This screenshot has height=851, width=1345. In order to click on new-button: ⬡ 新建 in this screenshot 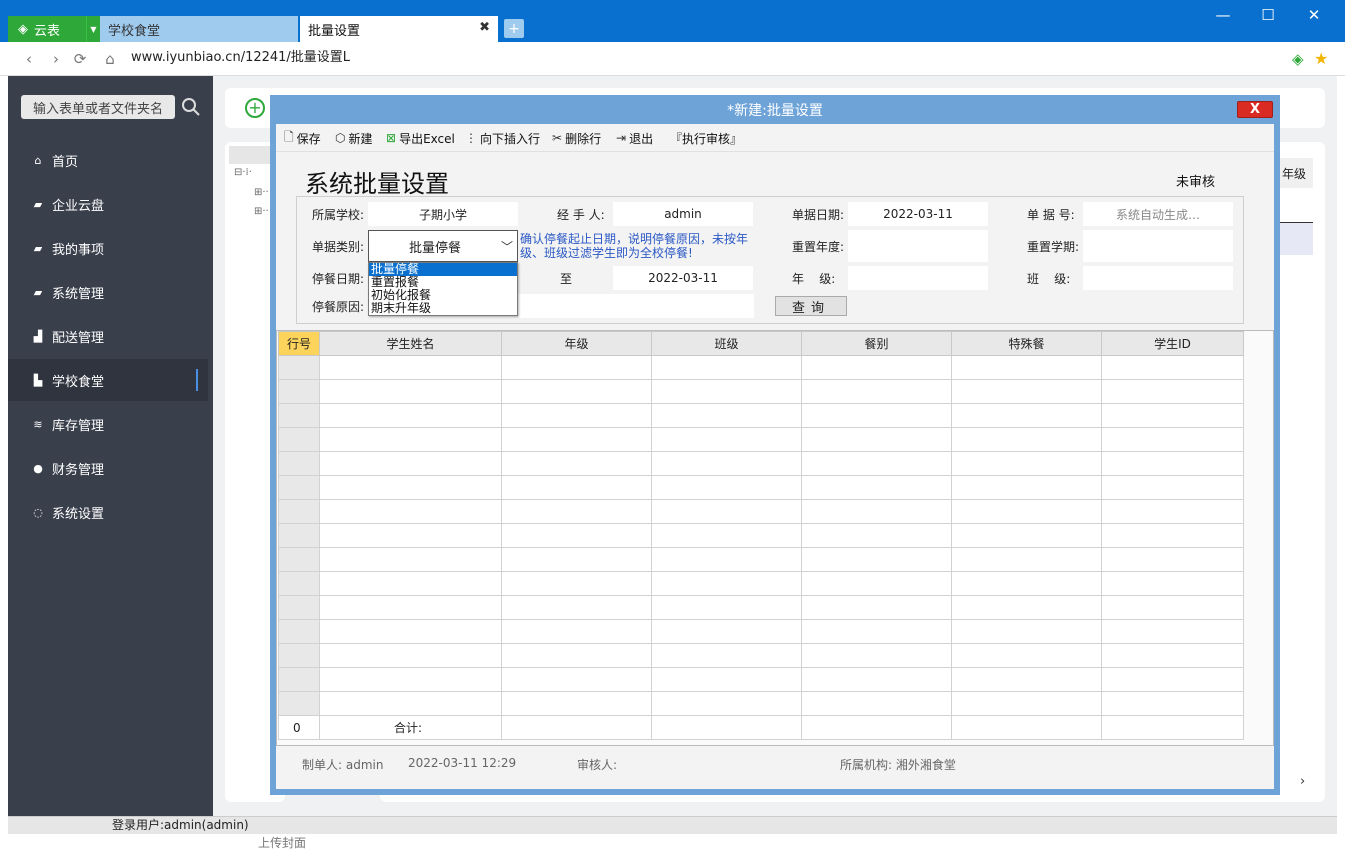, I will do `click(354, 138)`.